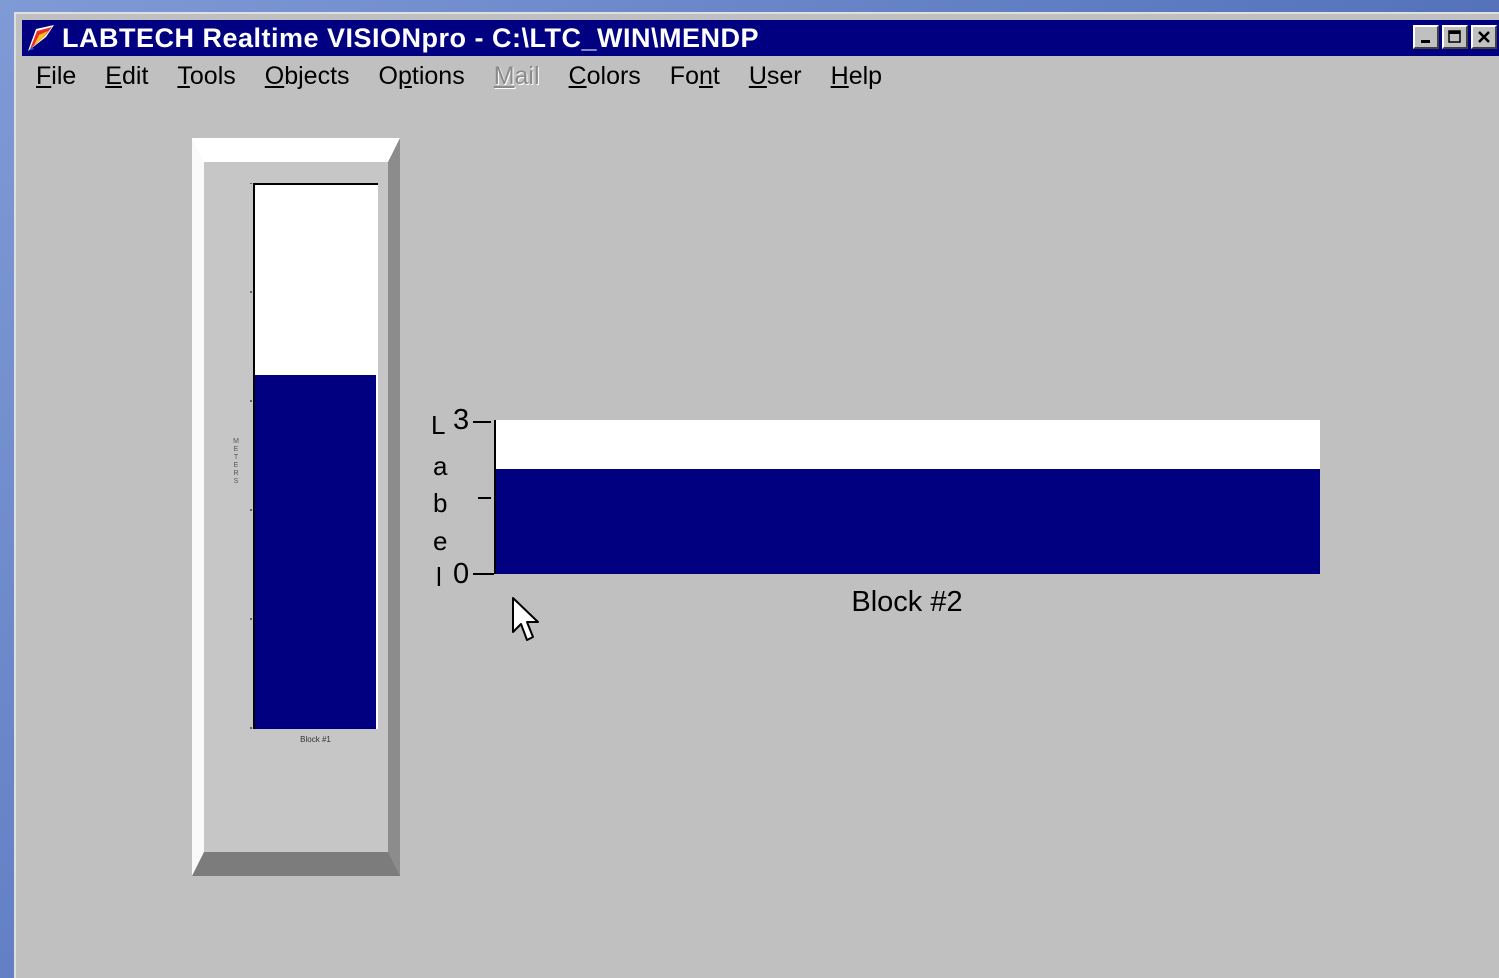 The width and height of the screenshot is (1499, 978). Describe the element at coordinates (440, 466) in the screenshot. I see `axis-label-letter: a` at that location.